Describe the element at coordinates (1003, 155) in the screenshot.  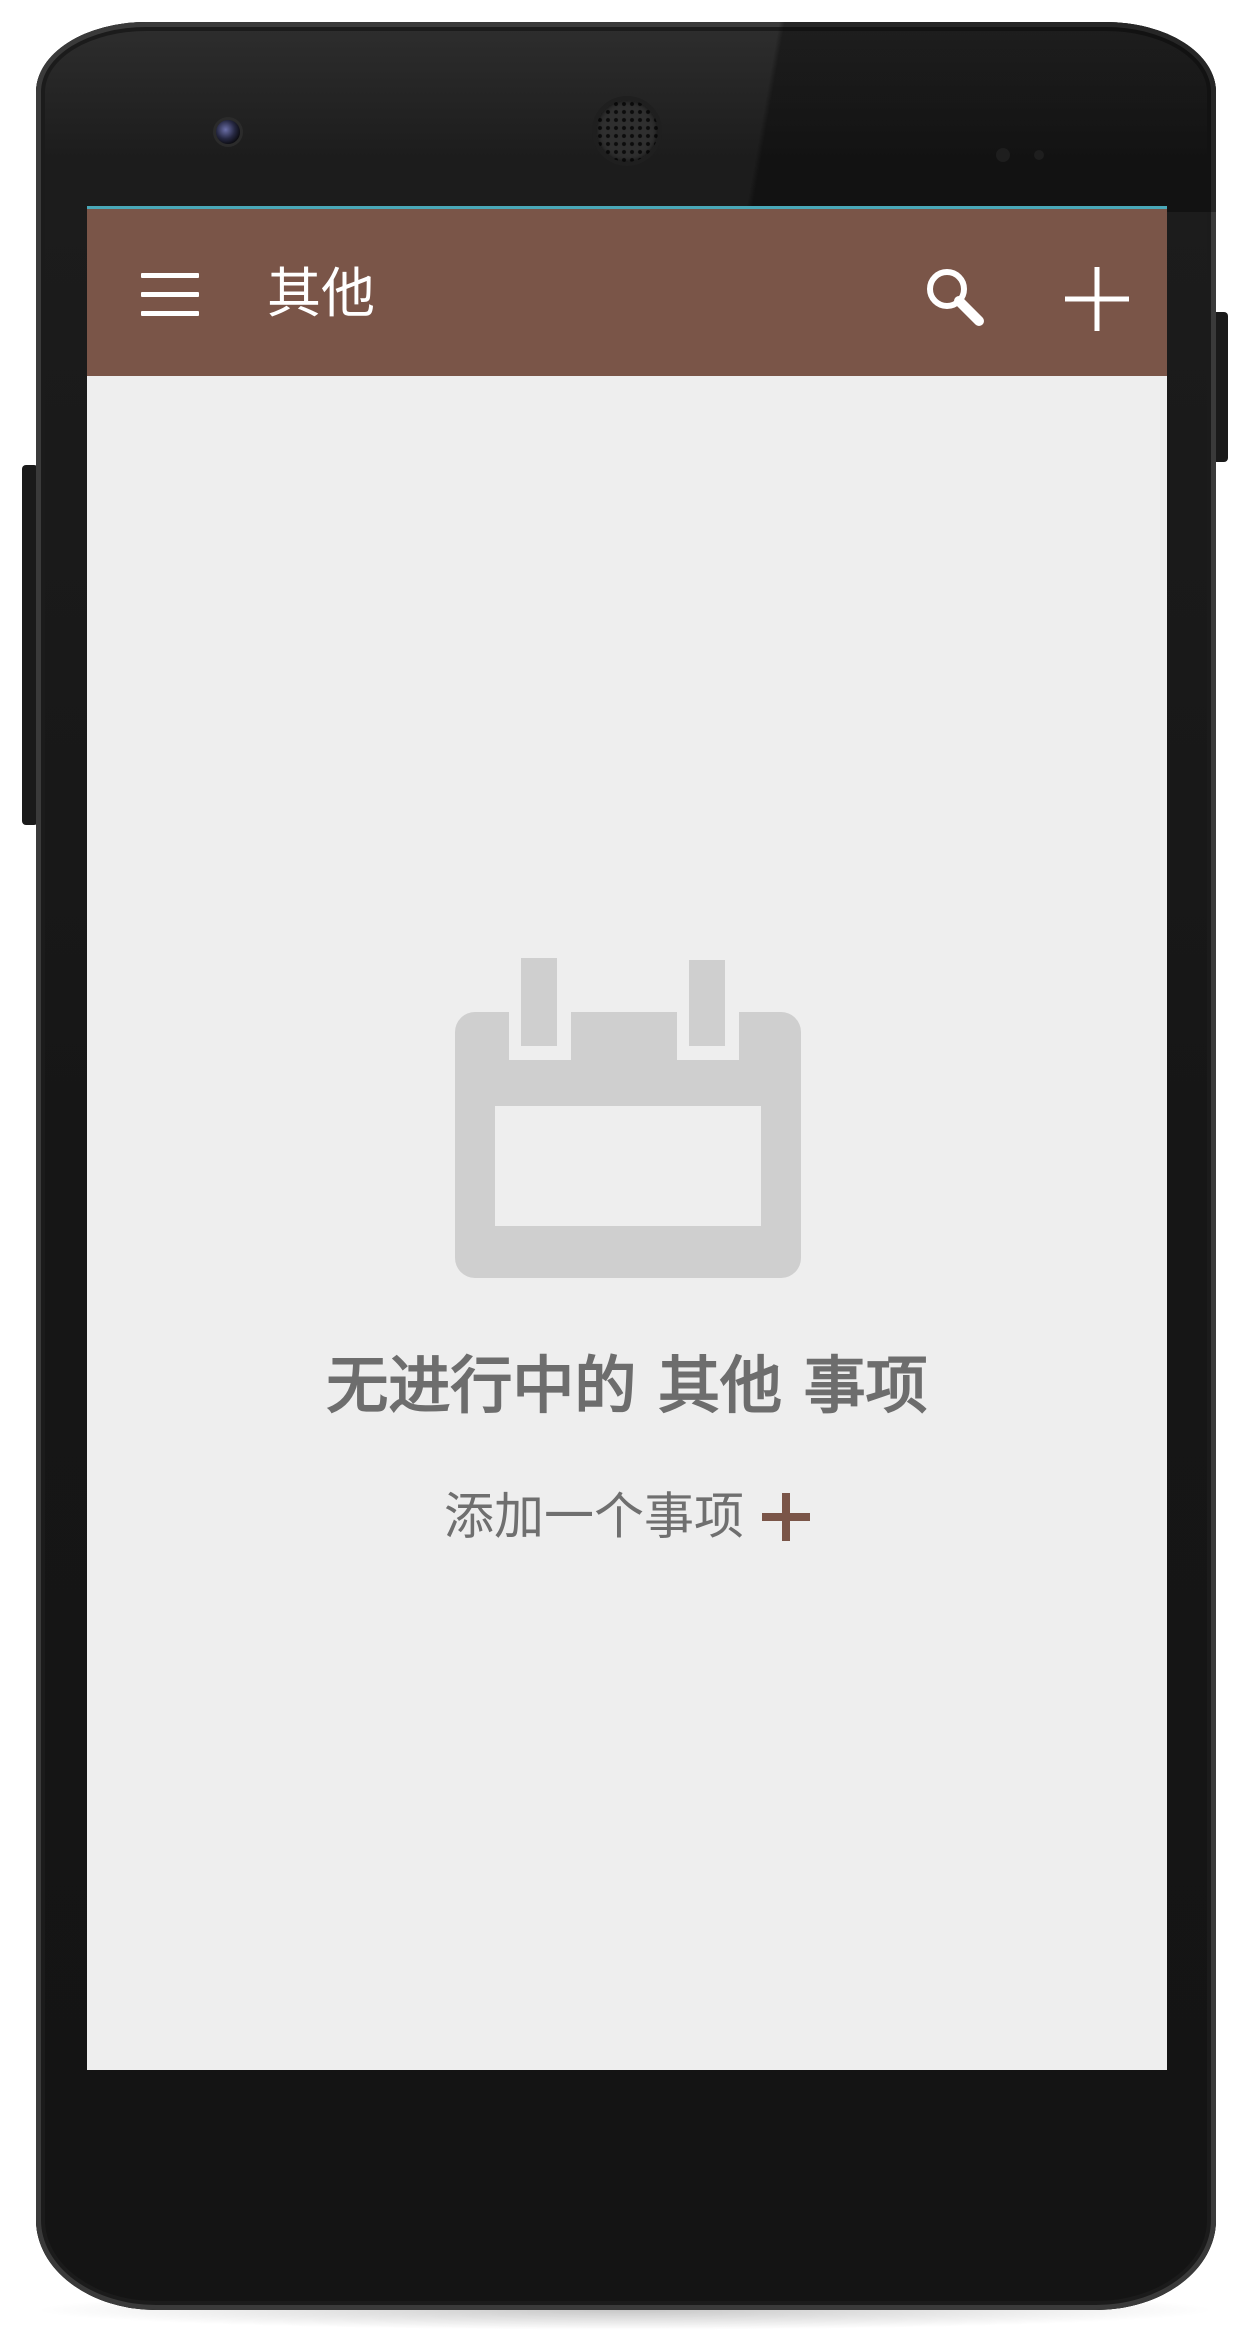
I see `proximity-sensor-icon` at that location.